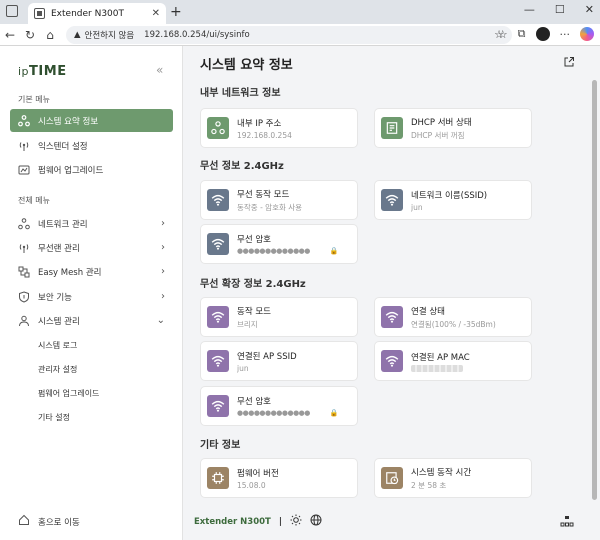 This screenshot has height=540, width=600. Describe the element at coordinates (267, 356) in the screenshot. I see `card-label: 연결된 AP SSID` at that location.